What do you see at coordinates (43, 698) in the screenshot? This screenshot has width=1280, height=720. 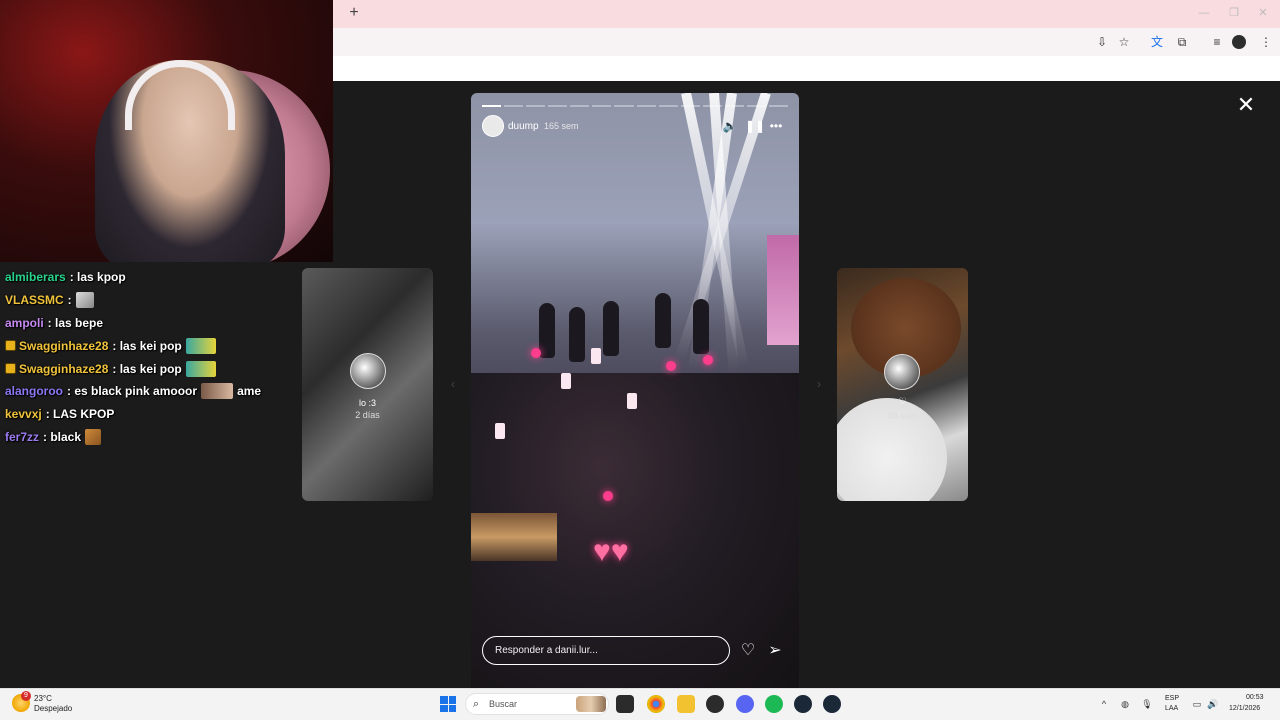 I see `weather-temperature: 23°C` at bounding box center [43, 698].